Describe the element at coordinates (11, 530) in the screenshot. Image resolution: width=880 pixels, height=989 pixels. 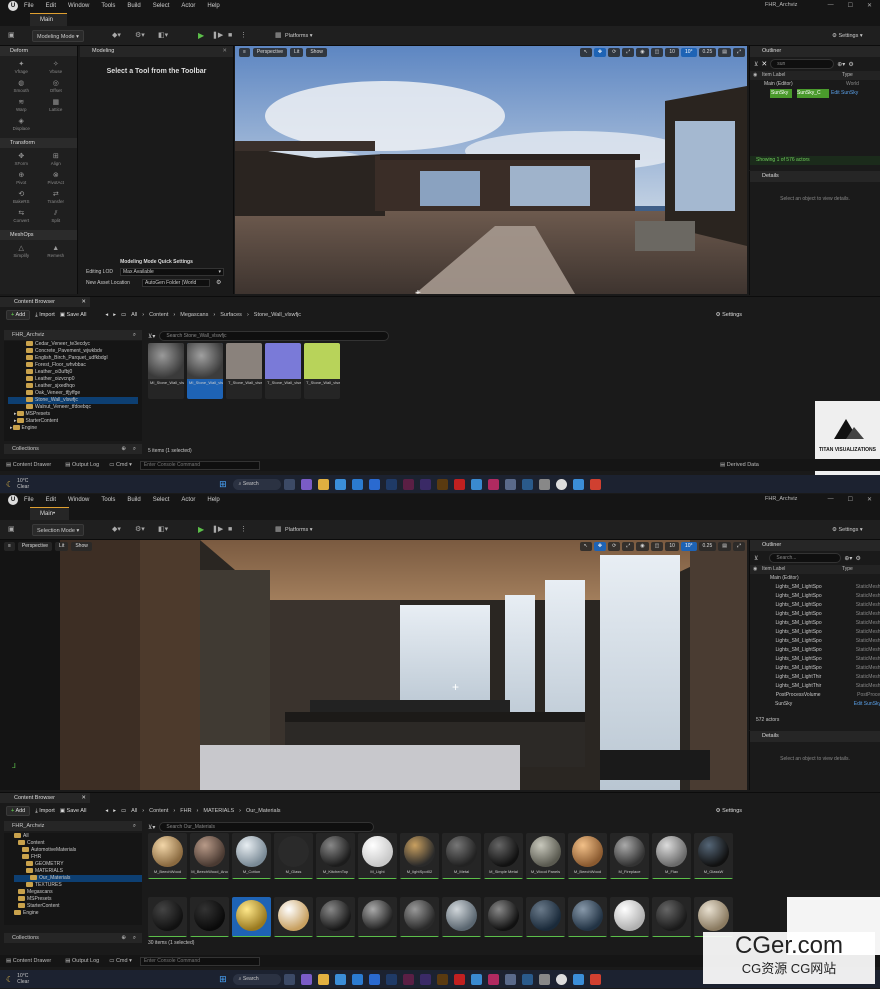
I see `save-icon: ▣` at that location.